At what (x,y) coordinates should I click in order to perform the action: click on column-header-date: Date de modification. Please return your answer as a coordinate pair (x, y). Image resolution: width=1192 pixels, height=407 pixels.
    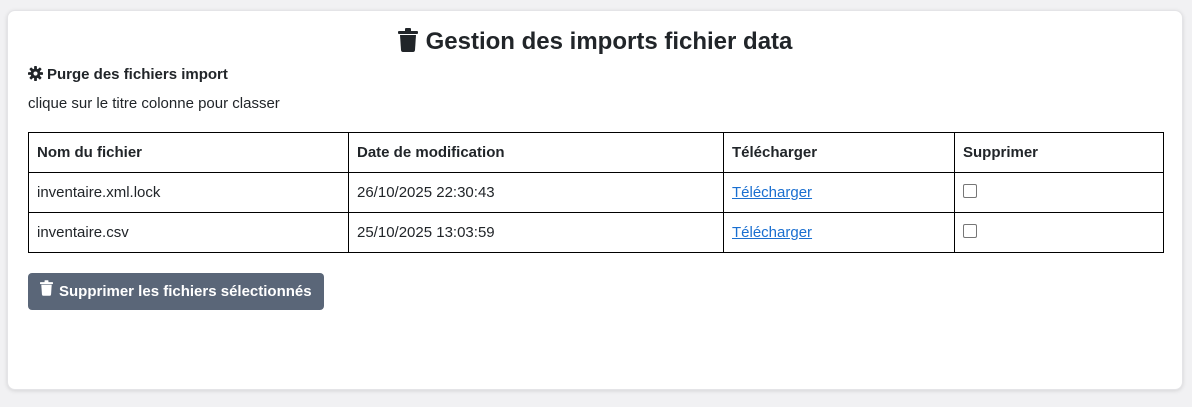
    Looking at the image, I should click on (536, 152).